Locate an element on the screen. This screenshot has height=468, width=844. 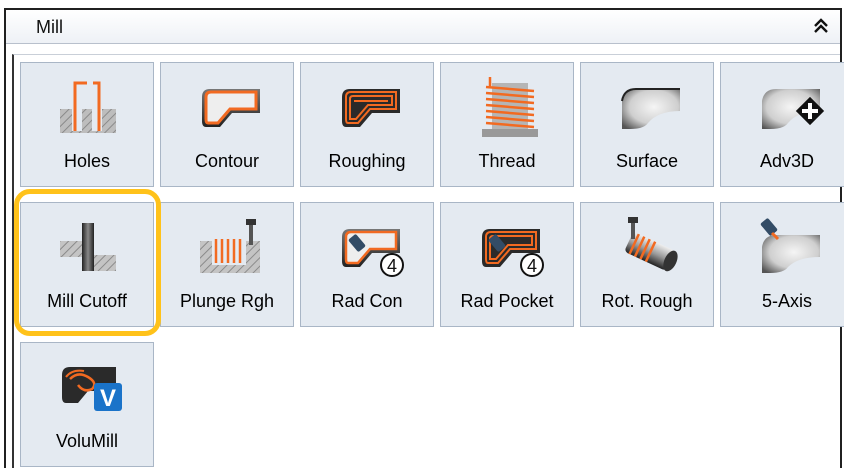
tile-label: Plunge Rgh is located at coordinates (227, 301).